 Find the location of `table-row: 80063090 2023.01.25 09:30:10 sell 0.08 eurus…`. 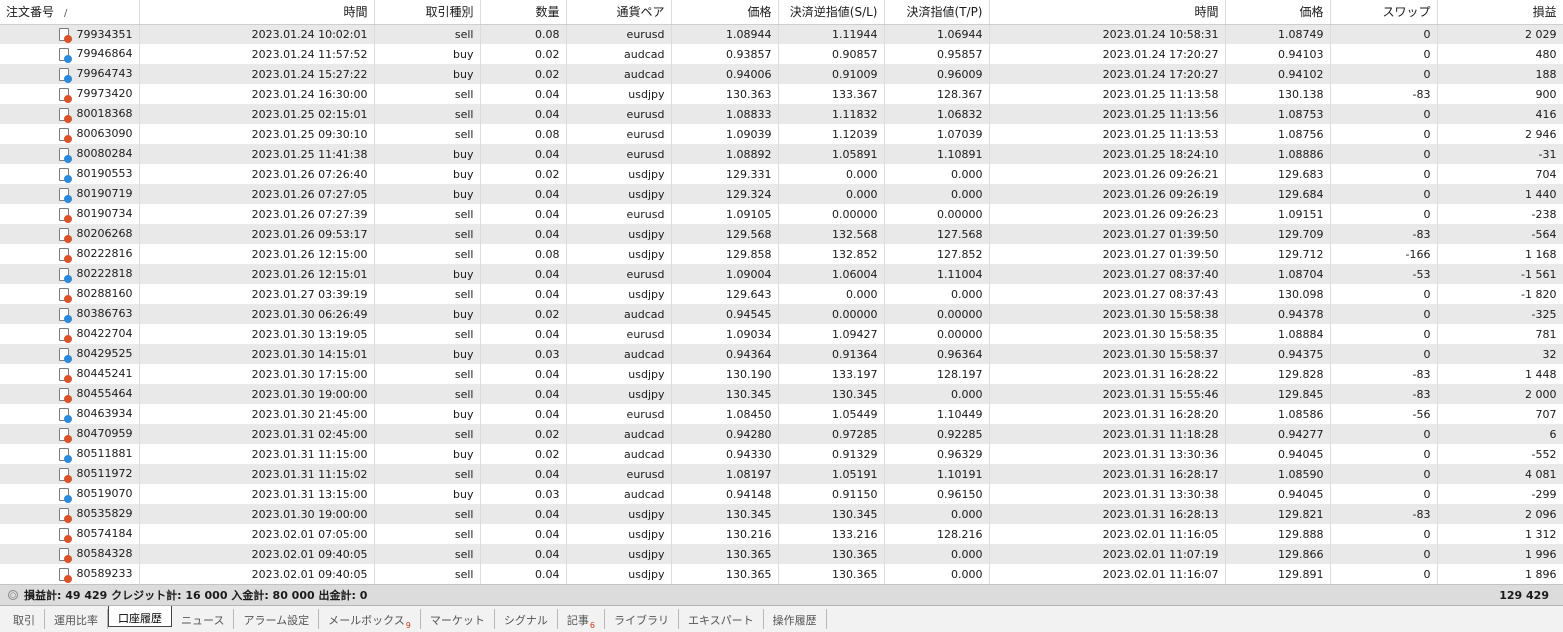

table-row: 80063090 2023.01.25 09:30:10 sell 0.08 eurus… is located at coordinates (781, 134).